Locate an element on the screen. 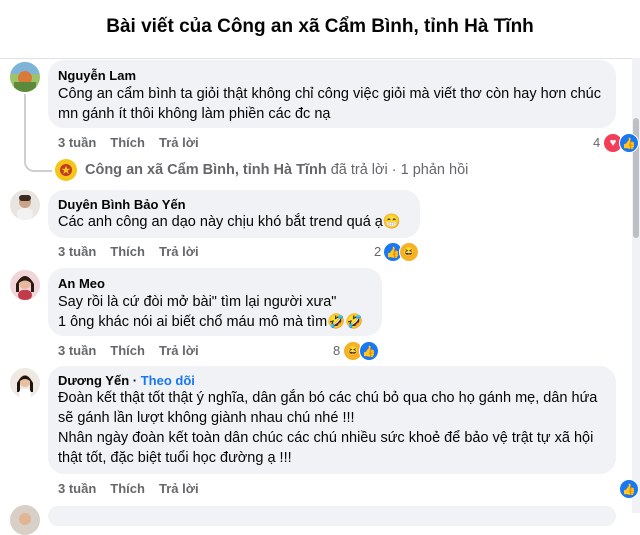  follow-button: Theo dõi is located at coordinates (168, 380).